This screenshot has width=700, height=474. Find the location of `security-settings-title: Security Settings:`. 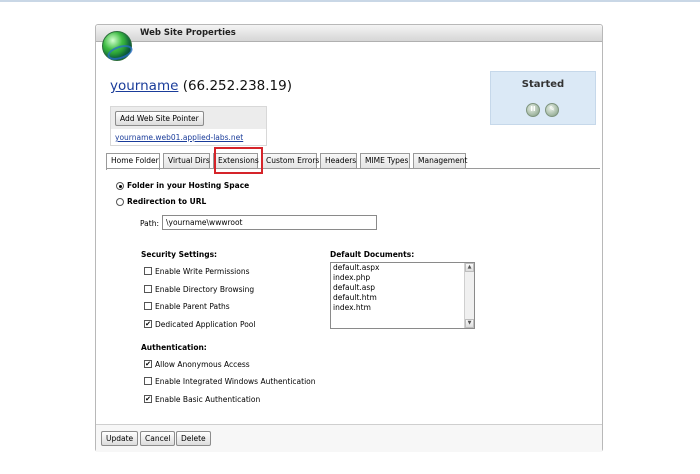

security-settings-title: Security Settings: is located at coordinates (179, 254).